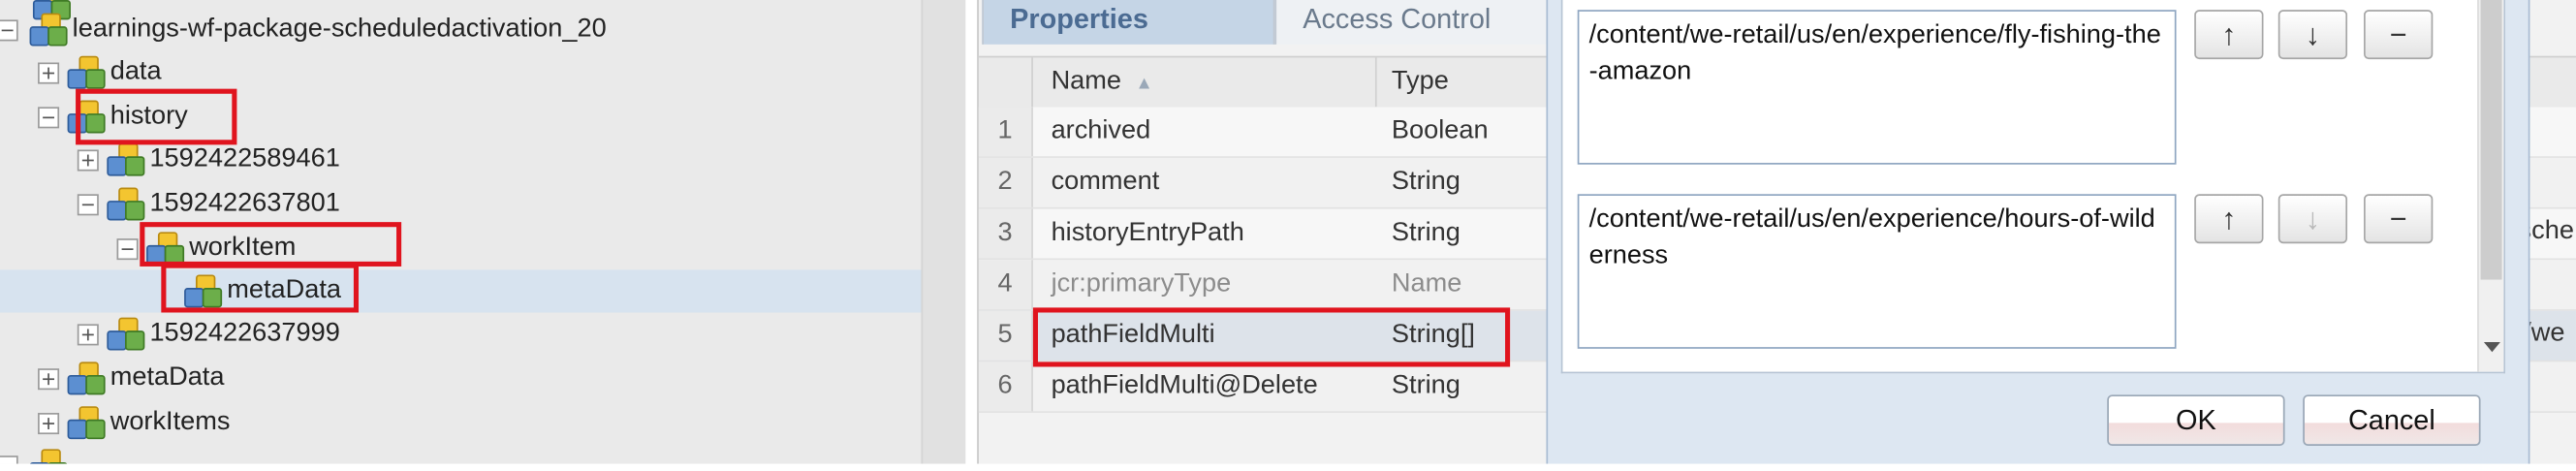  Describe the element at coordinates (244, 333) in the screenshot. I see `tree-node-label: 1592422637999` at that location.